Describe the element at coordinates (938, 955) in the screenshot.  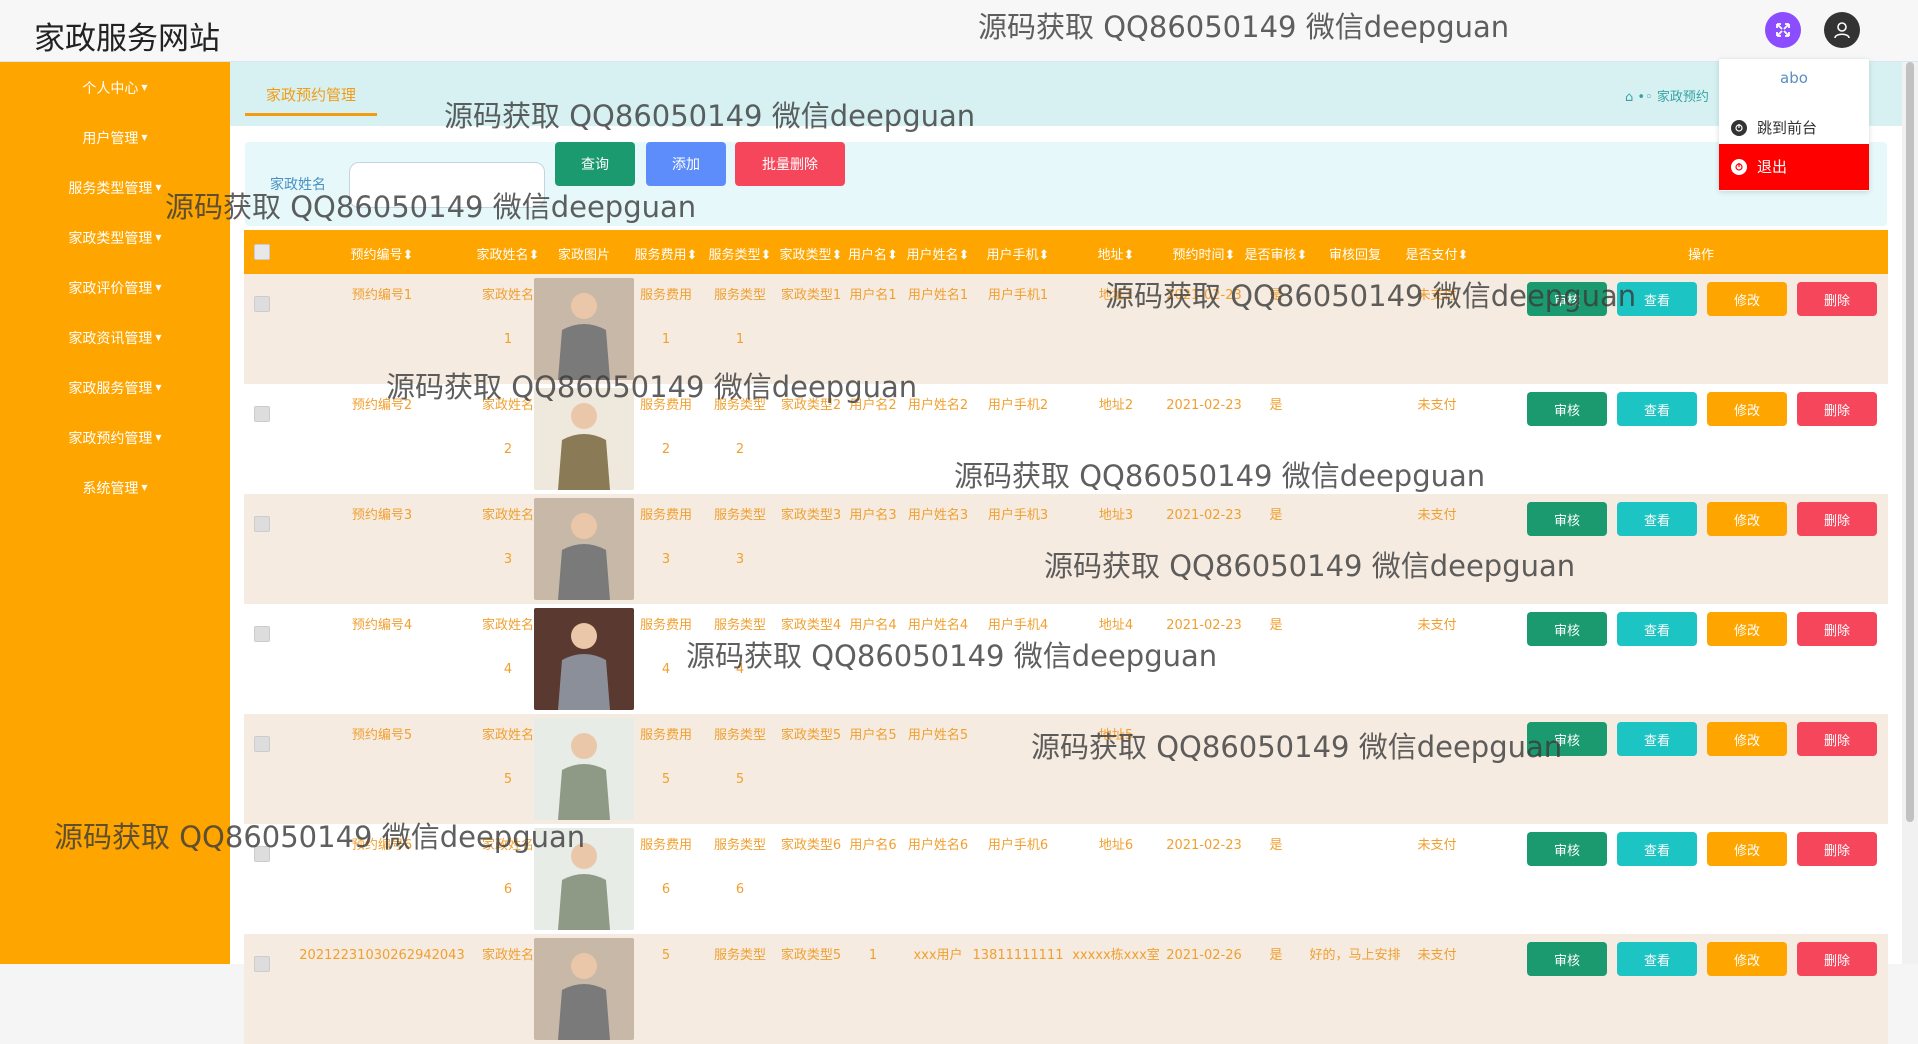
I see `cell-user-realname: xxx用户` at that location.